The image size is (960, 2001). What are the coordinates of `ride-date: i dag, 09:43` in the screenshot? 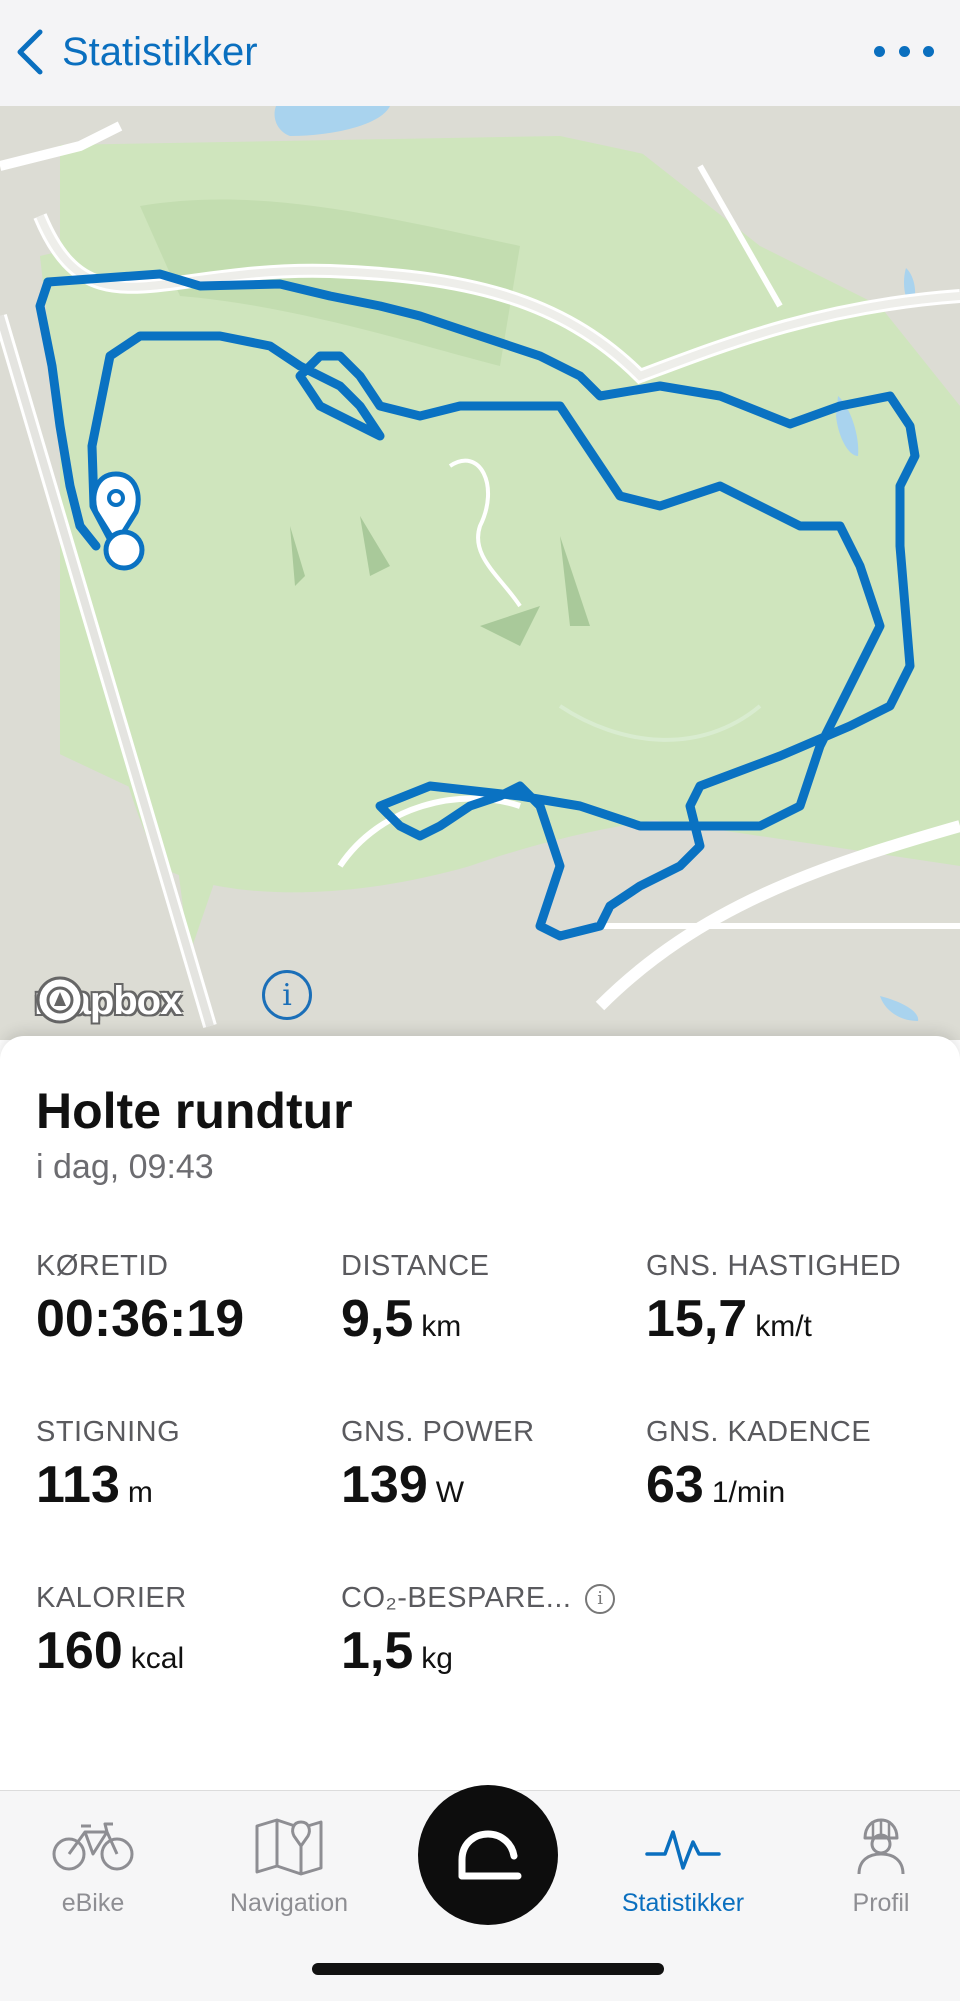 It's located at (125, 1167).